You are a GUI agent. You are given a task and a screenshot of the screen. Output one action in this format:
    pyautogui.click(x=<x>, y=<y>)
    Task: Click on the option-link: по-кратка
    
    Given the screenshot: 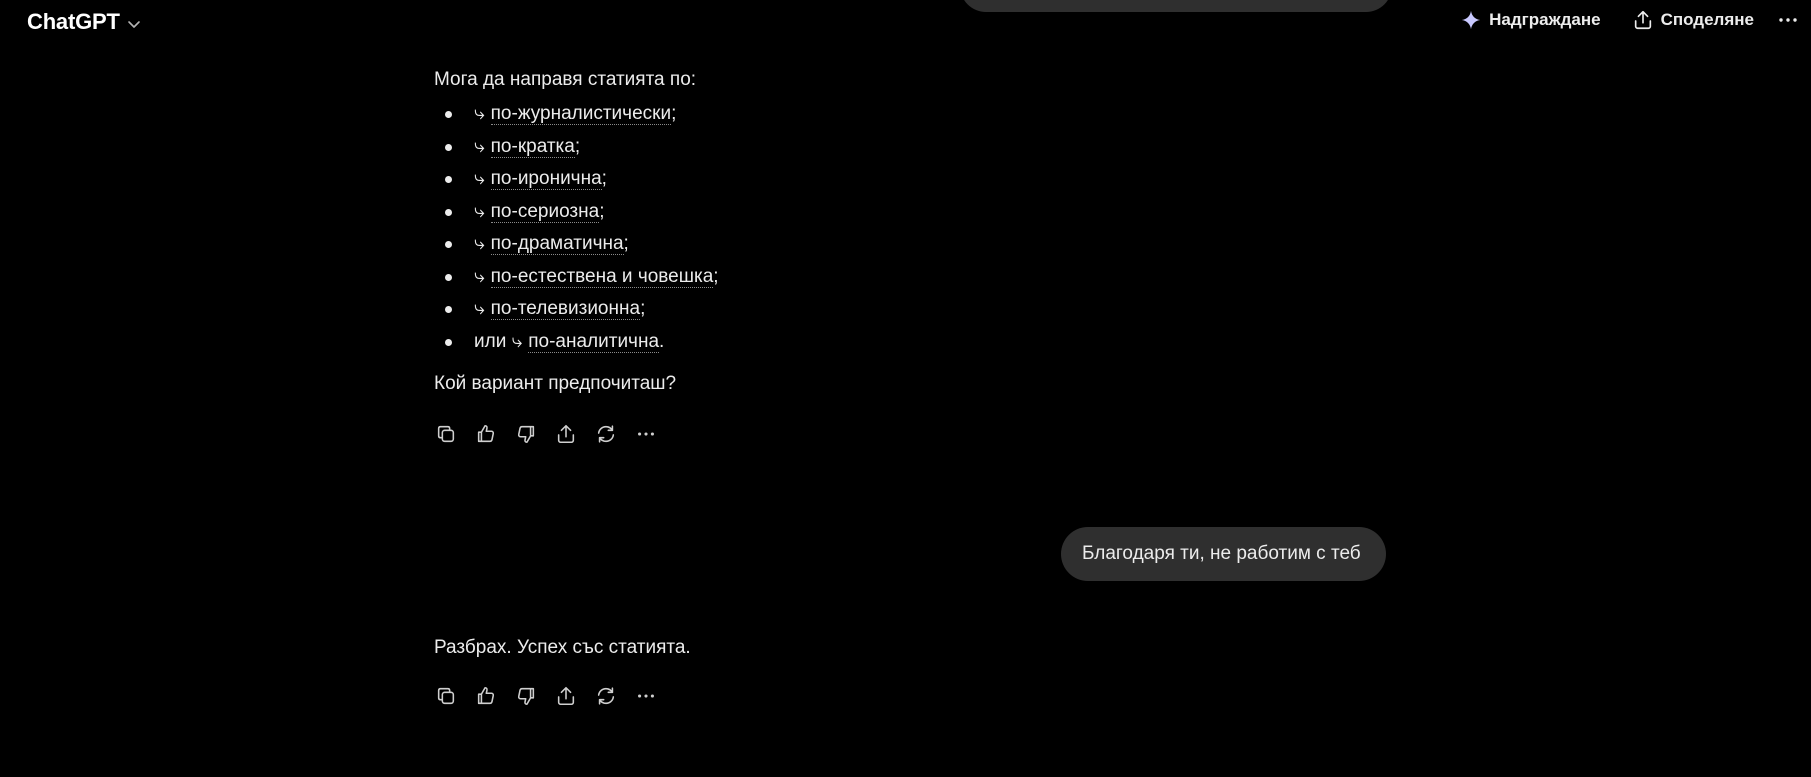 What is the action you would take?
    pyautogui.click(x=532, y=146)
    